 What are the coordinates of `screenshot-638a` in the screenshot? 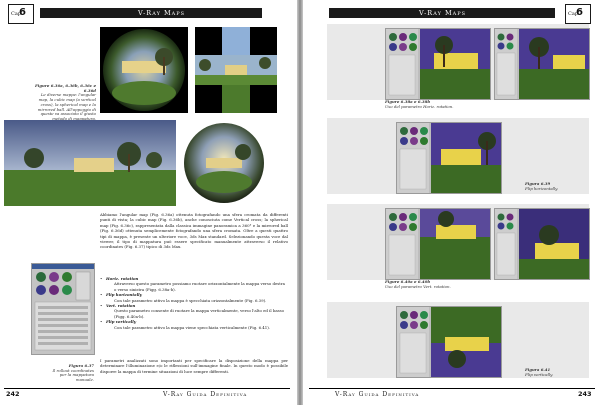 It's located at (438, 64).